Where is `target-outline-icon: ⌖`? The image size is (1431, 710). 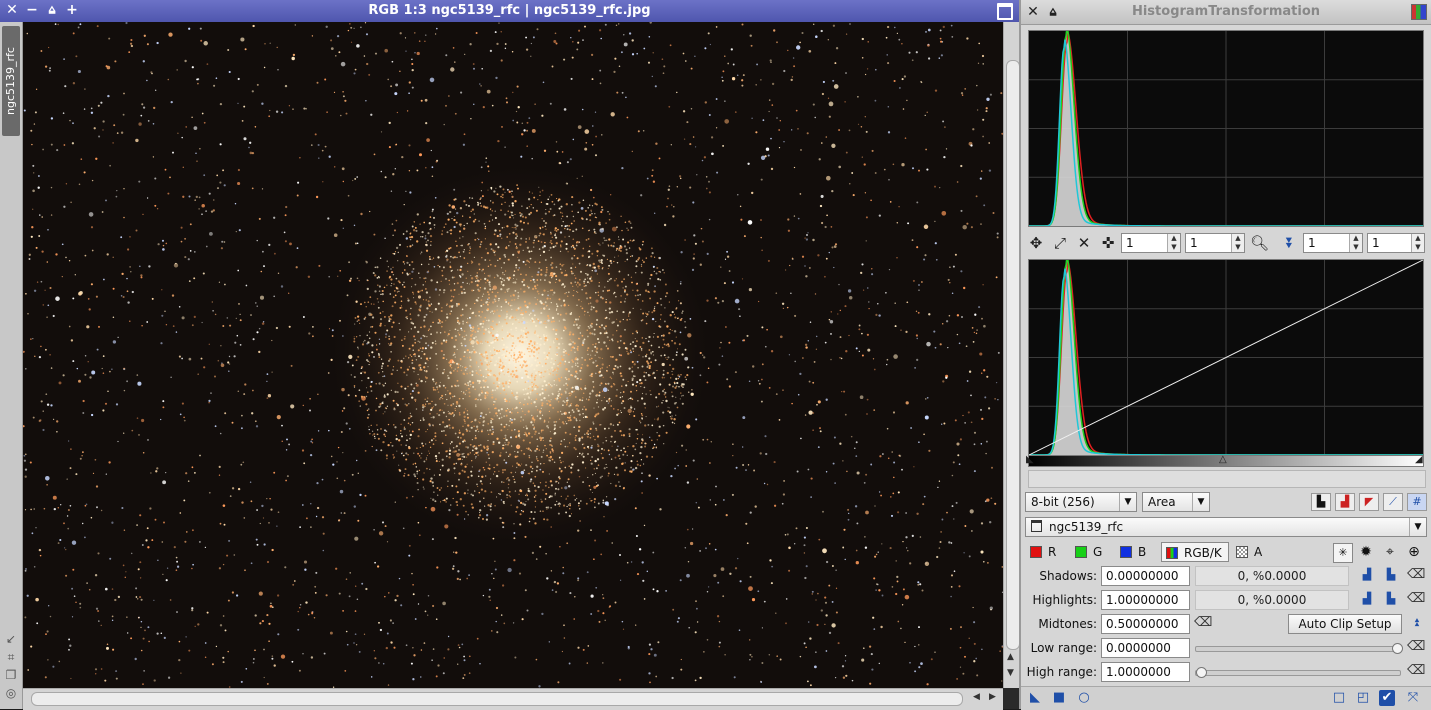
target-outline-icon: ⌖ is located at coordinates (1390, 552).